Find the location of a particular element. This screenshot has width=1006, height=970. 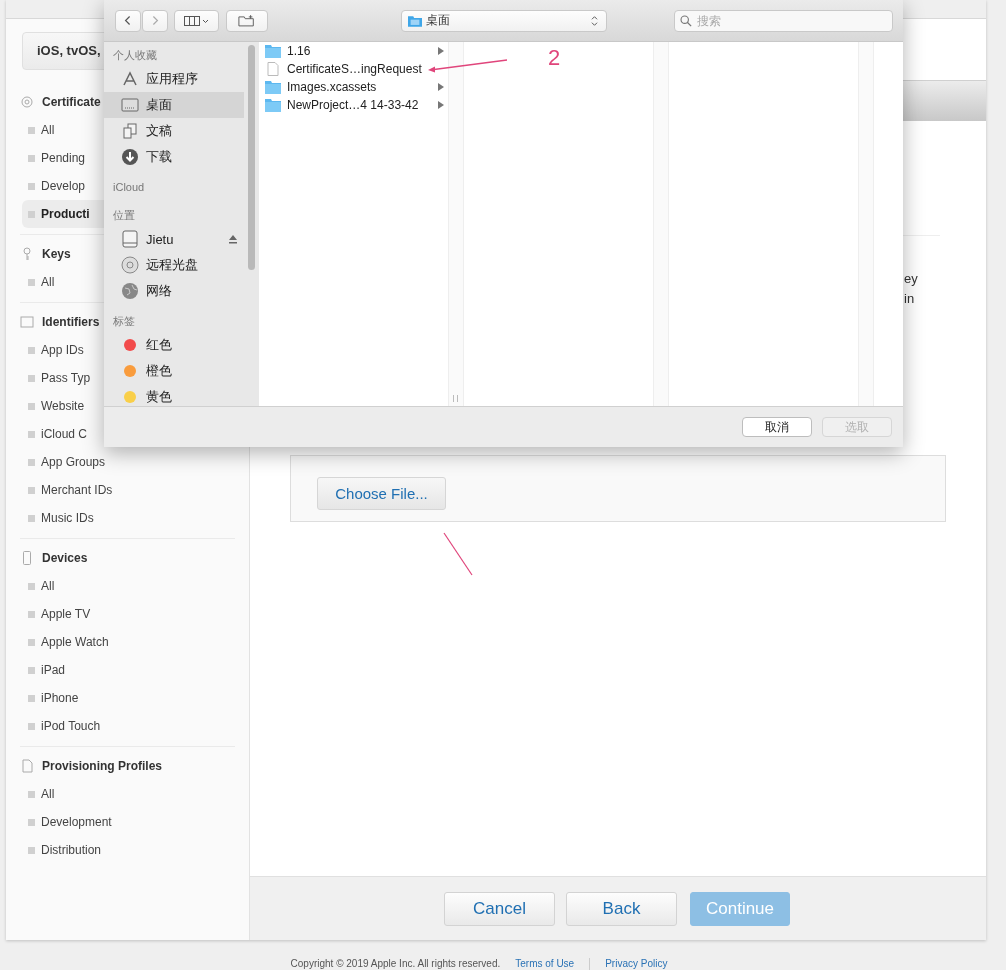

annotation-number: 2 is located at coordinates (554, 58).